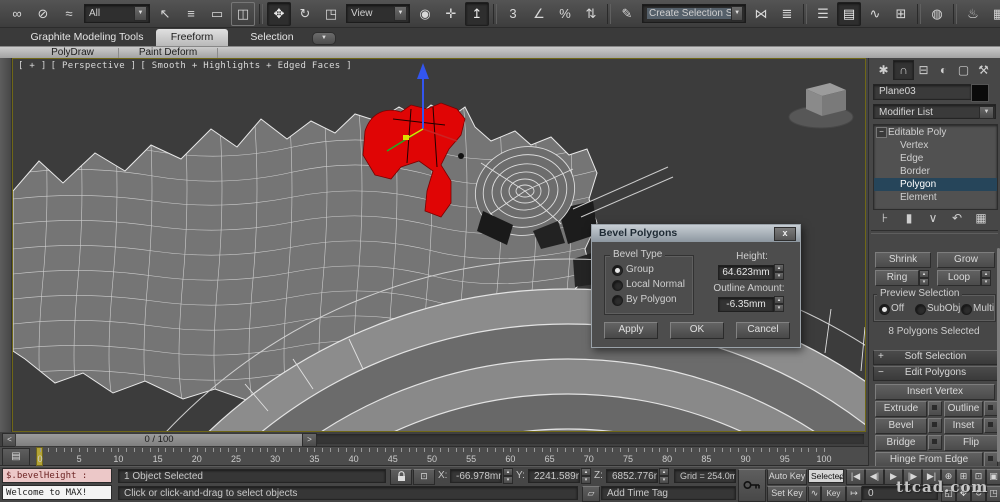 The width and height of the screenshot is (1000, 502). What do you see at coordinates (631, 330) in the screenshot?
I see `apply-button: Apply` at bounding box center [631, 330].